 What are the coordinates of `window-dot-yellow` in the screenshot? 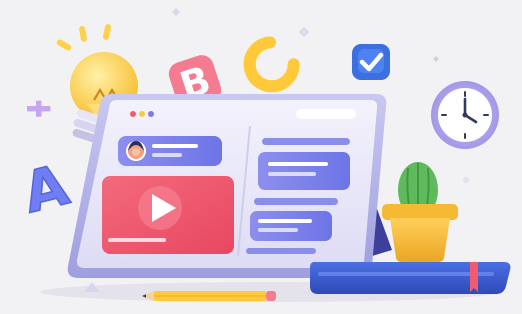 It's located at (142, 114).